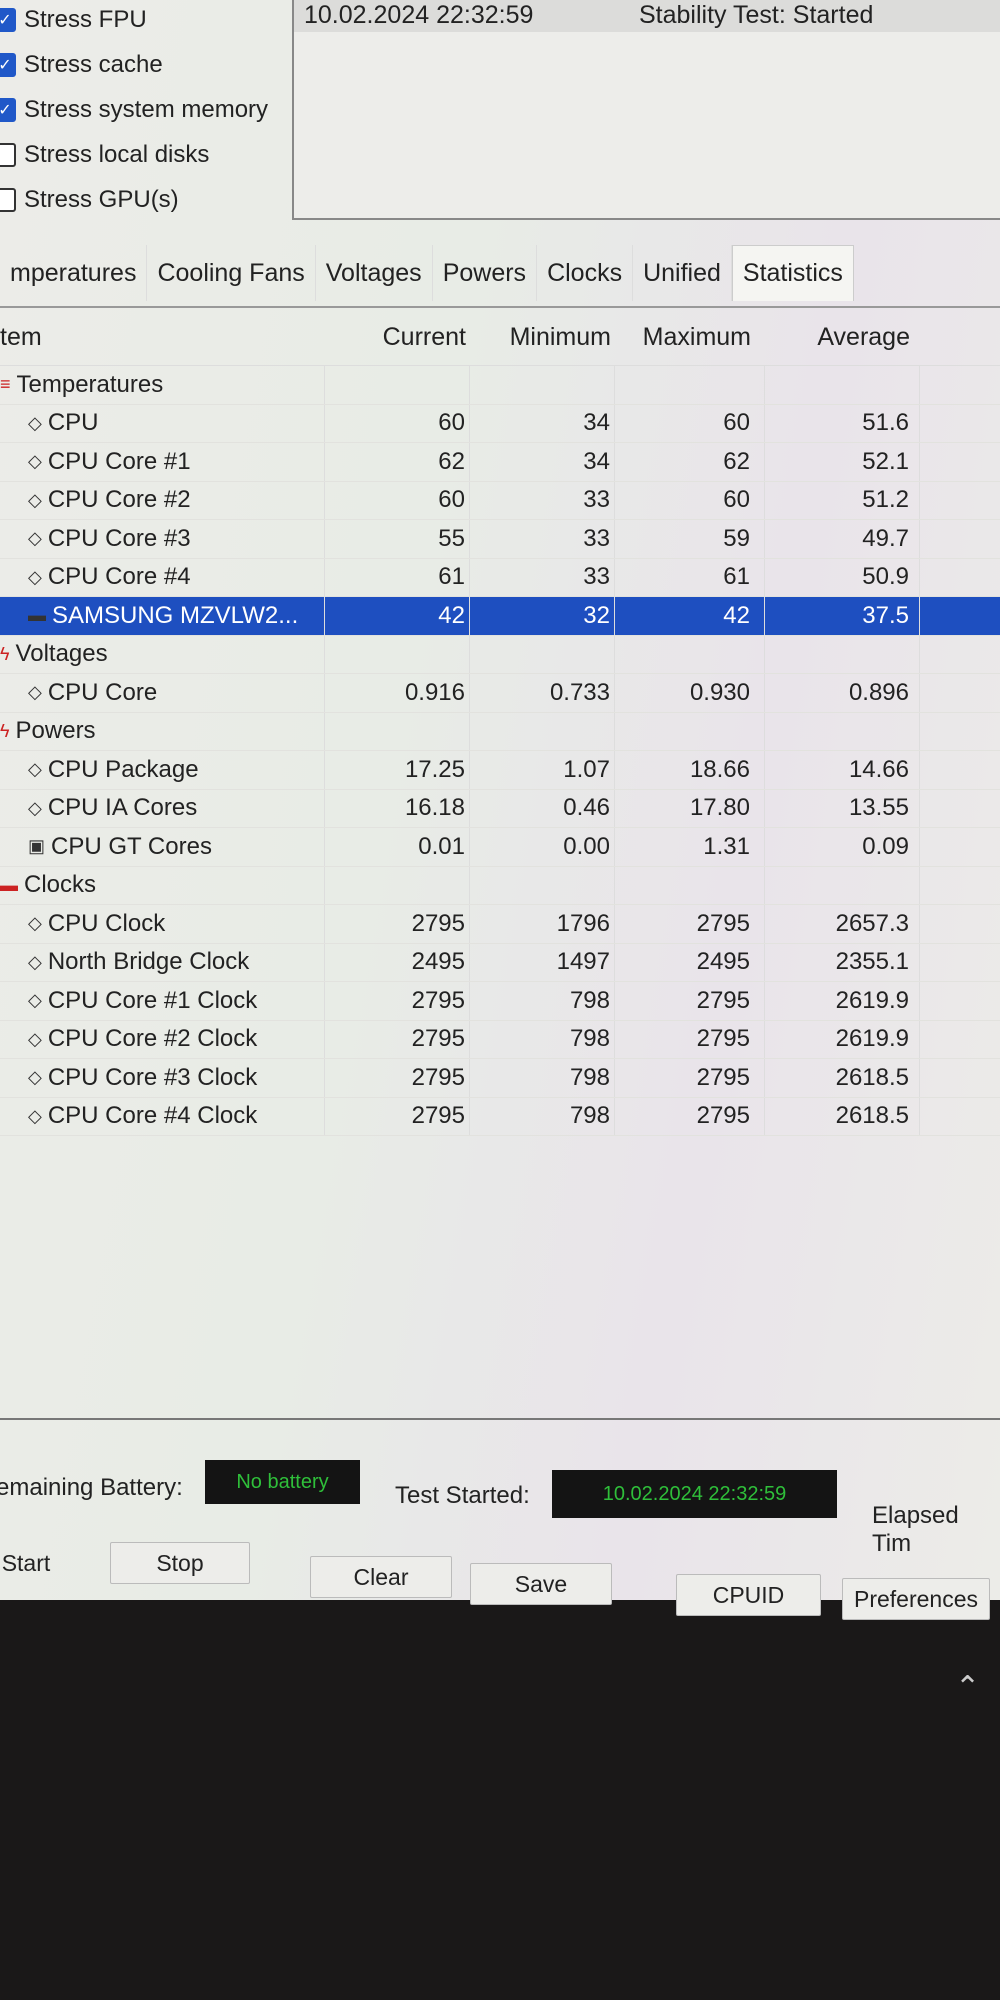  I want to click on item-name: Temperatures, so click(90, 384).